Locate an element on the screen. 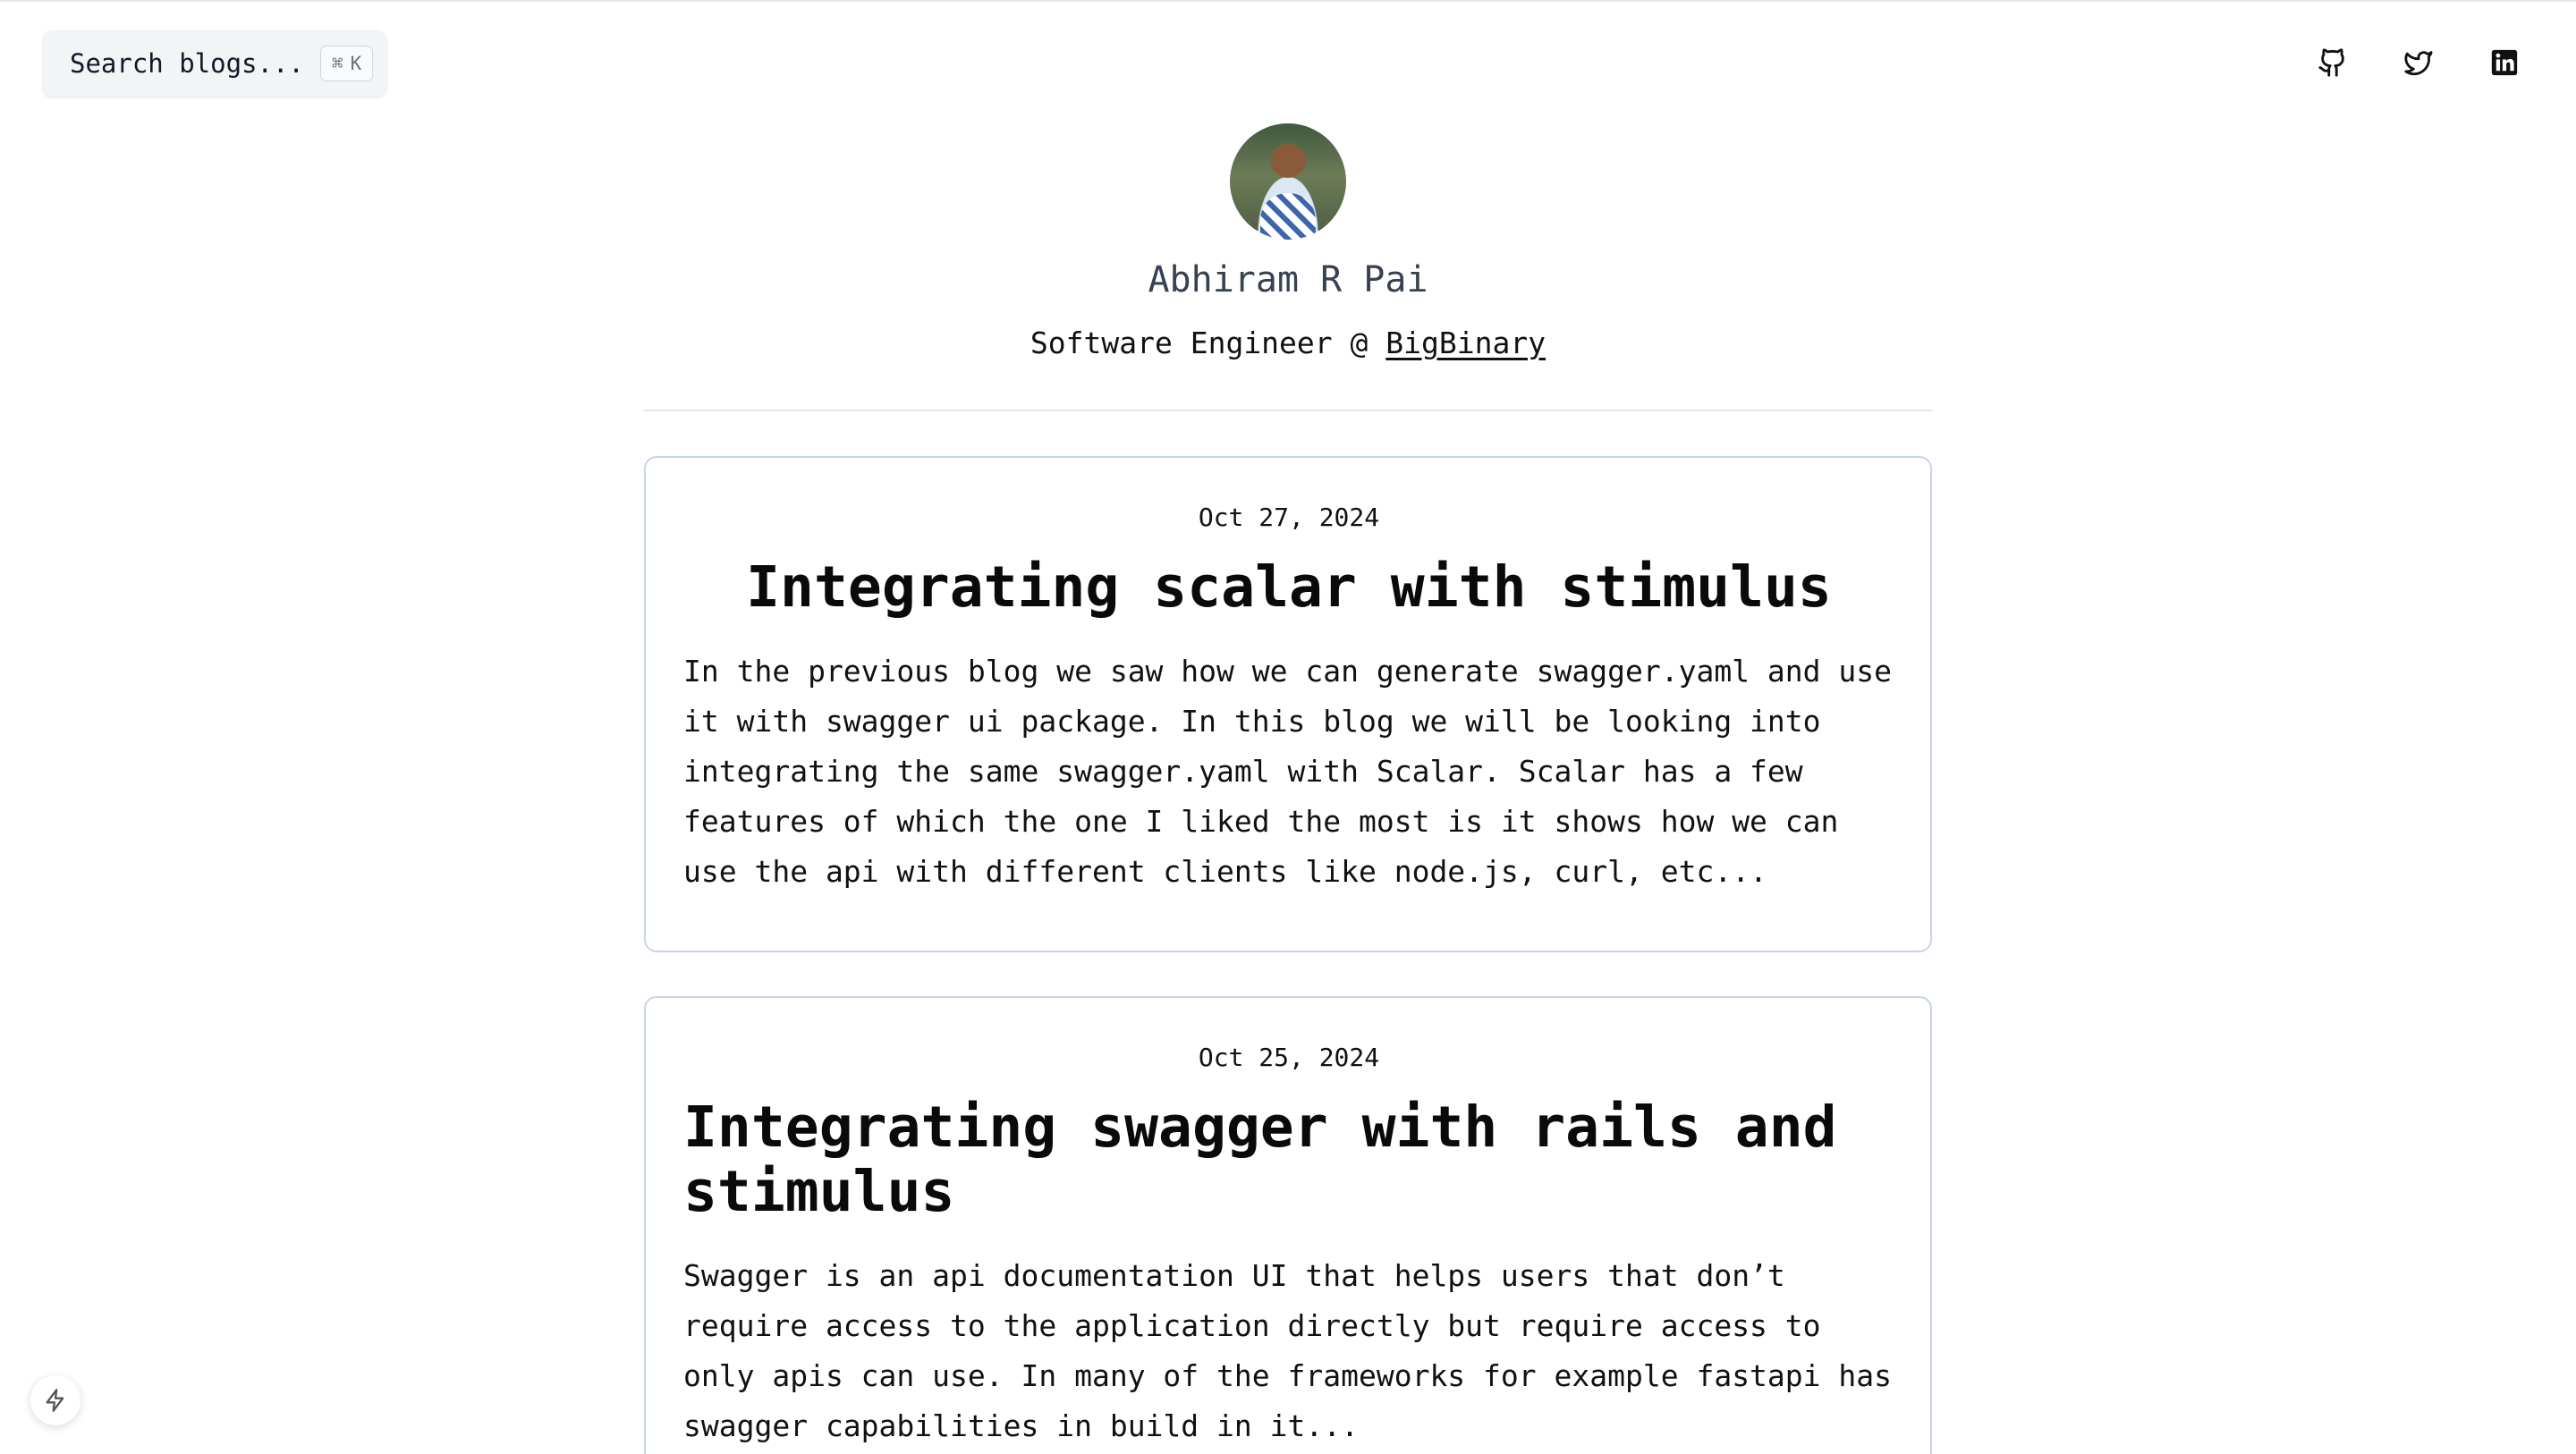  post-date: Oct 25, 2024 is located at coordinates (1289, 1057).